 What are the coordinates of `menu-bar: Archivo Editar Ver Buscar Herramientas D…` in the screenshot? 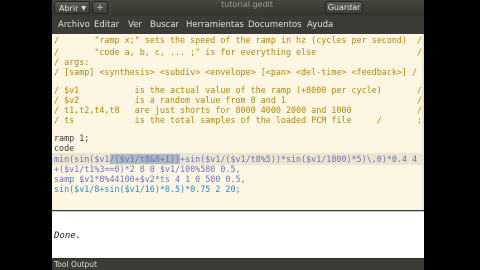 It's located at (238, 25).